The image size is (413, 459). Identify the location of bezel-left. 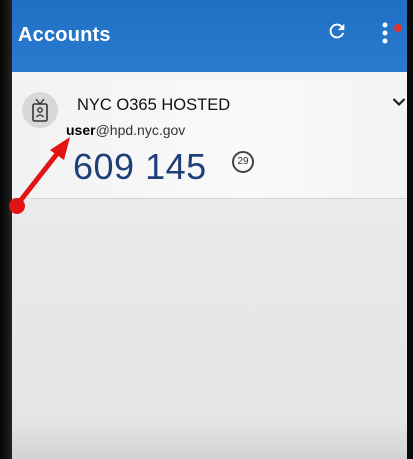
(6, 229).